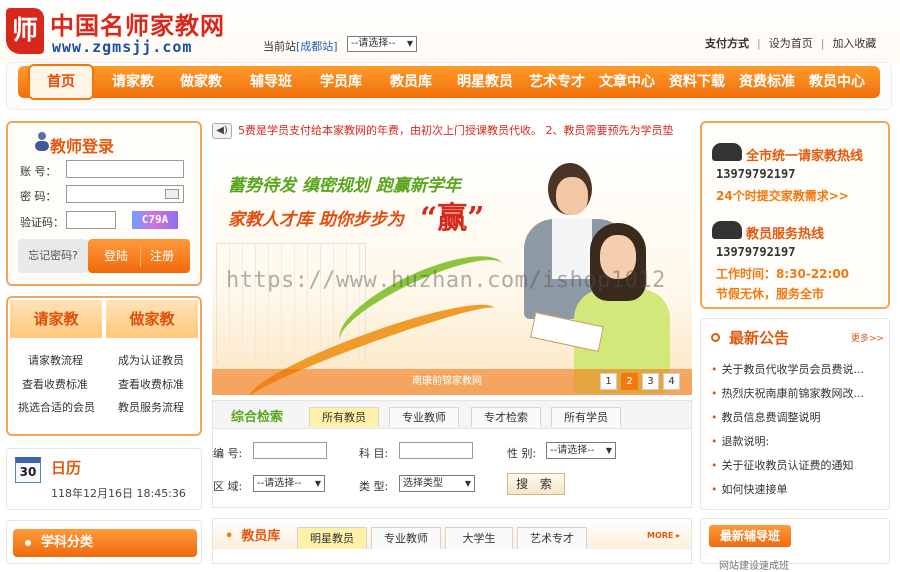 This screenshot has height=572, width=900. Describe the element at coordinates (867, 337) in the screenshot. I see `news-more-link: 更多>>` at that location.